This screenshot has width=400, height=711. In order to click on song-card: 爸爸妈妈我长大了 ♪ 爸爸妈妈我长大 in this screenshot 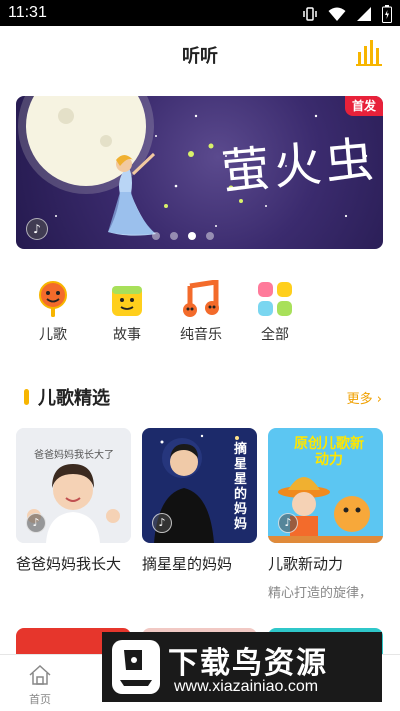, I will do `click(73, 505)`.